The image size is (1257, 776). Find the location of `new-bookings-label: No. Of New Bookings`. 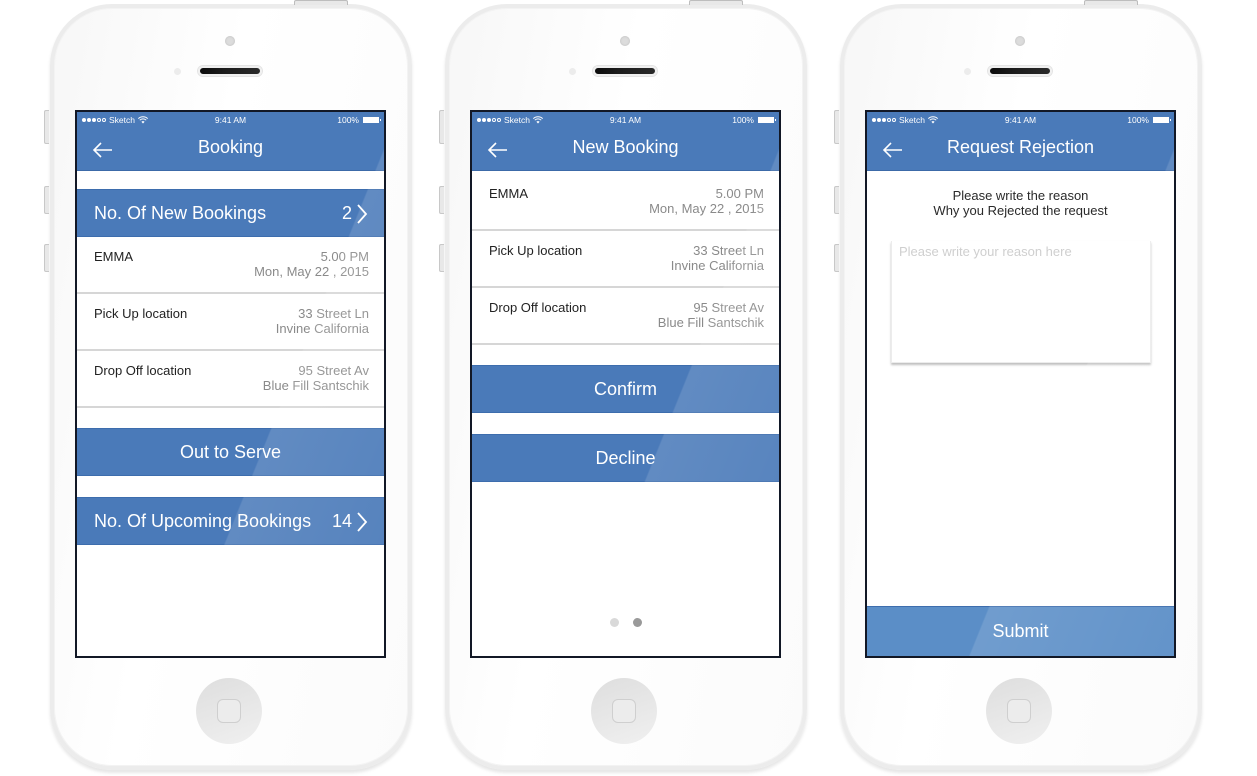

new-bookings-label: No. Of New Bookings is located at coordinates (180, 213).